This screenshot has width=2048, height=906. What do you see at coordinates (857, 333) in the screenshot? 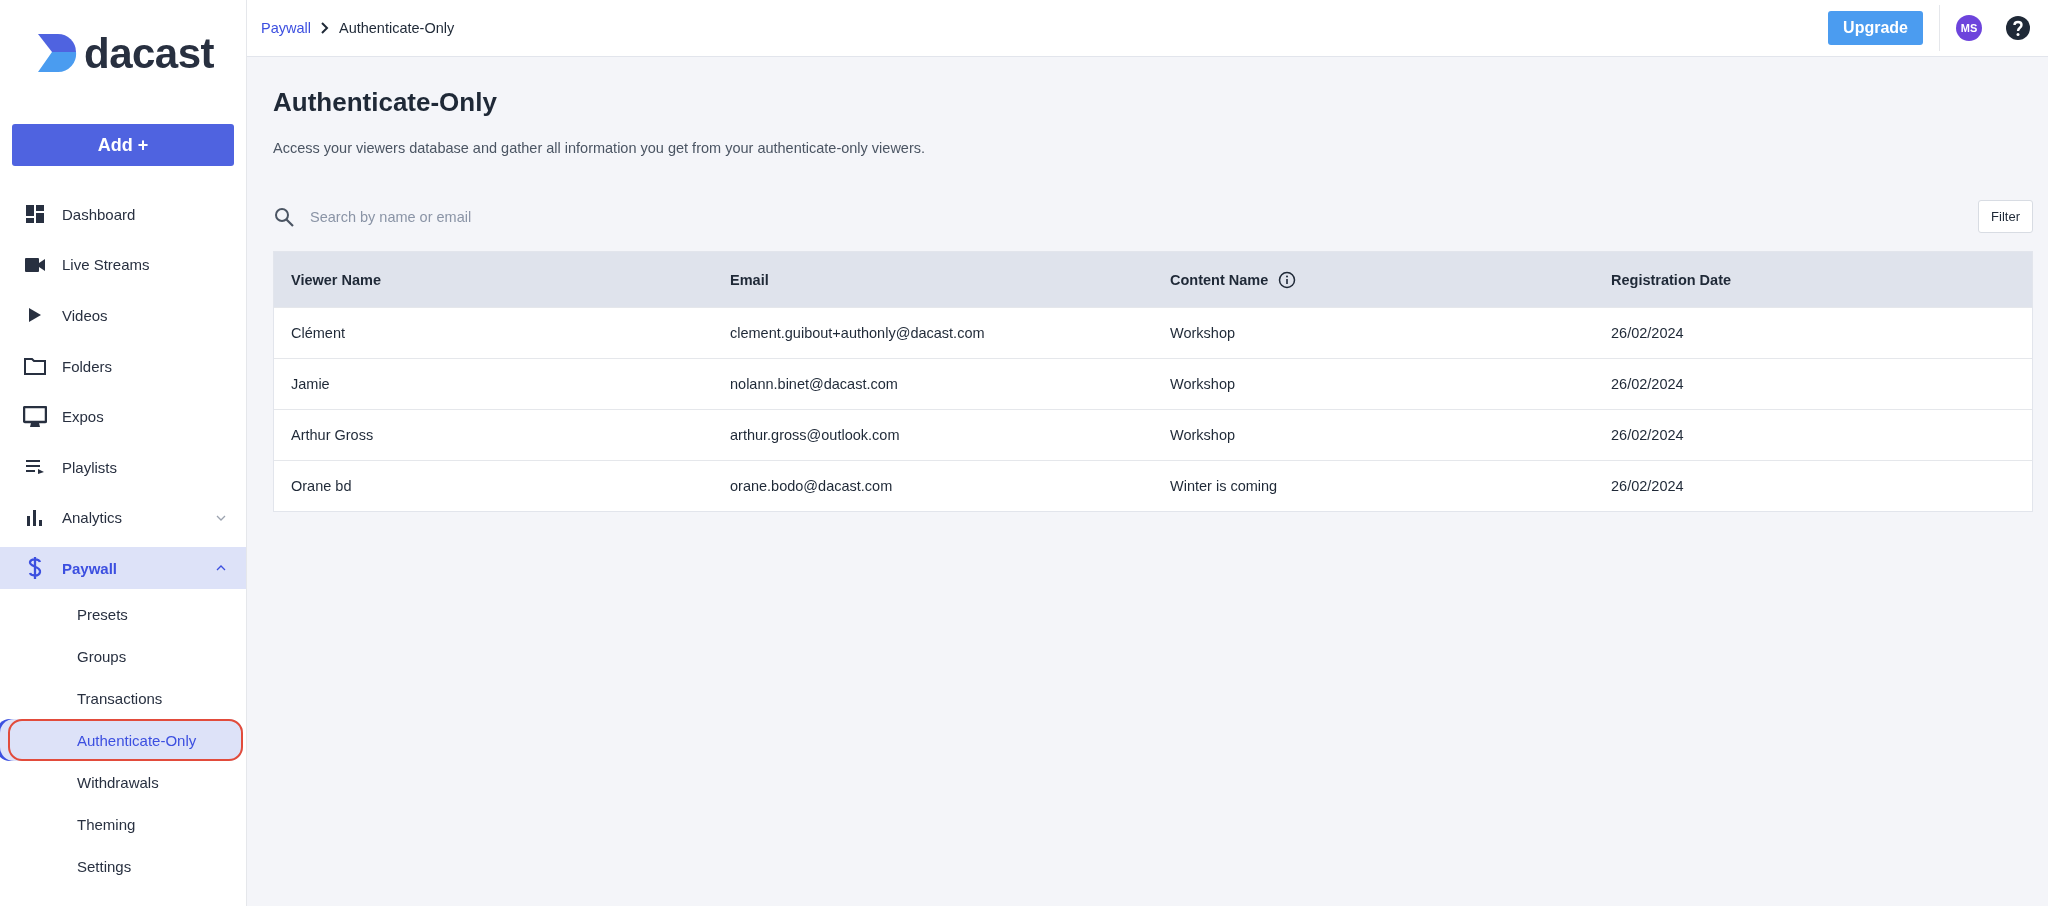
I see `table-cell: clement.guibout+authonly@dacast.com` at bounding box center [857, 333].